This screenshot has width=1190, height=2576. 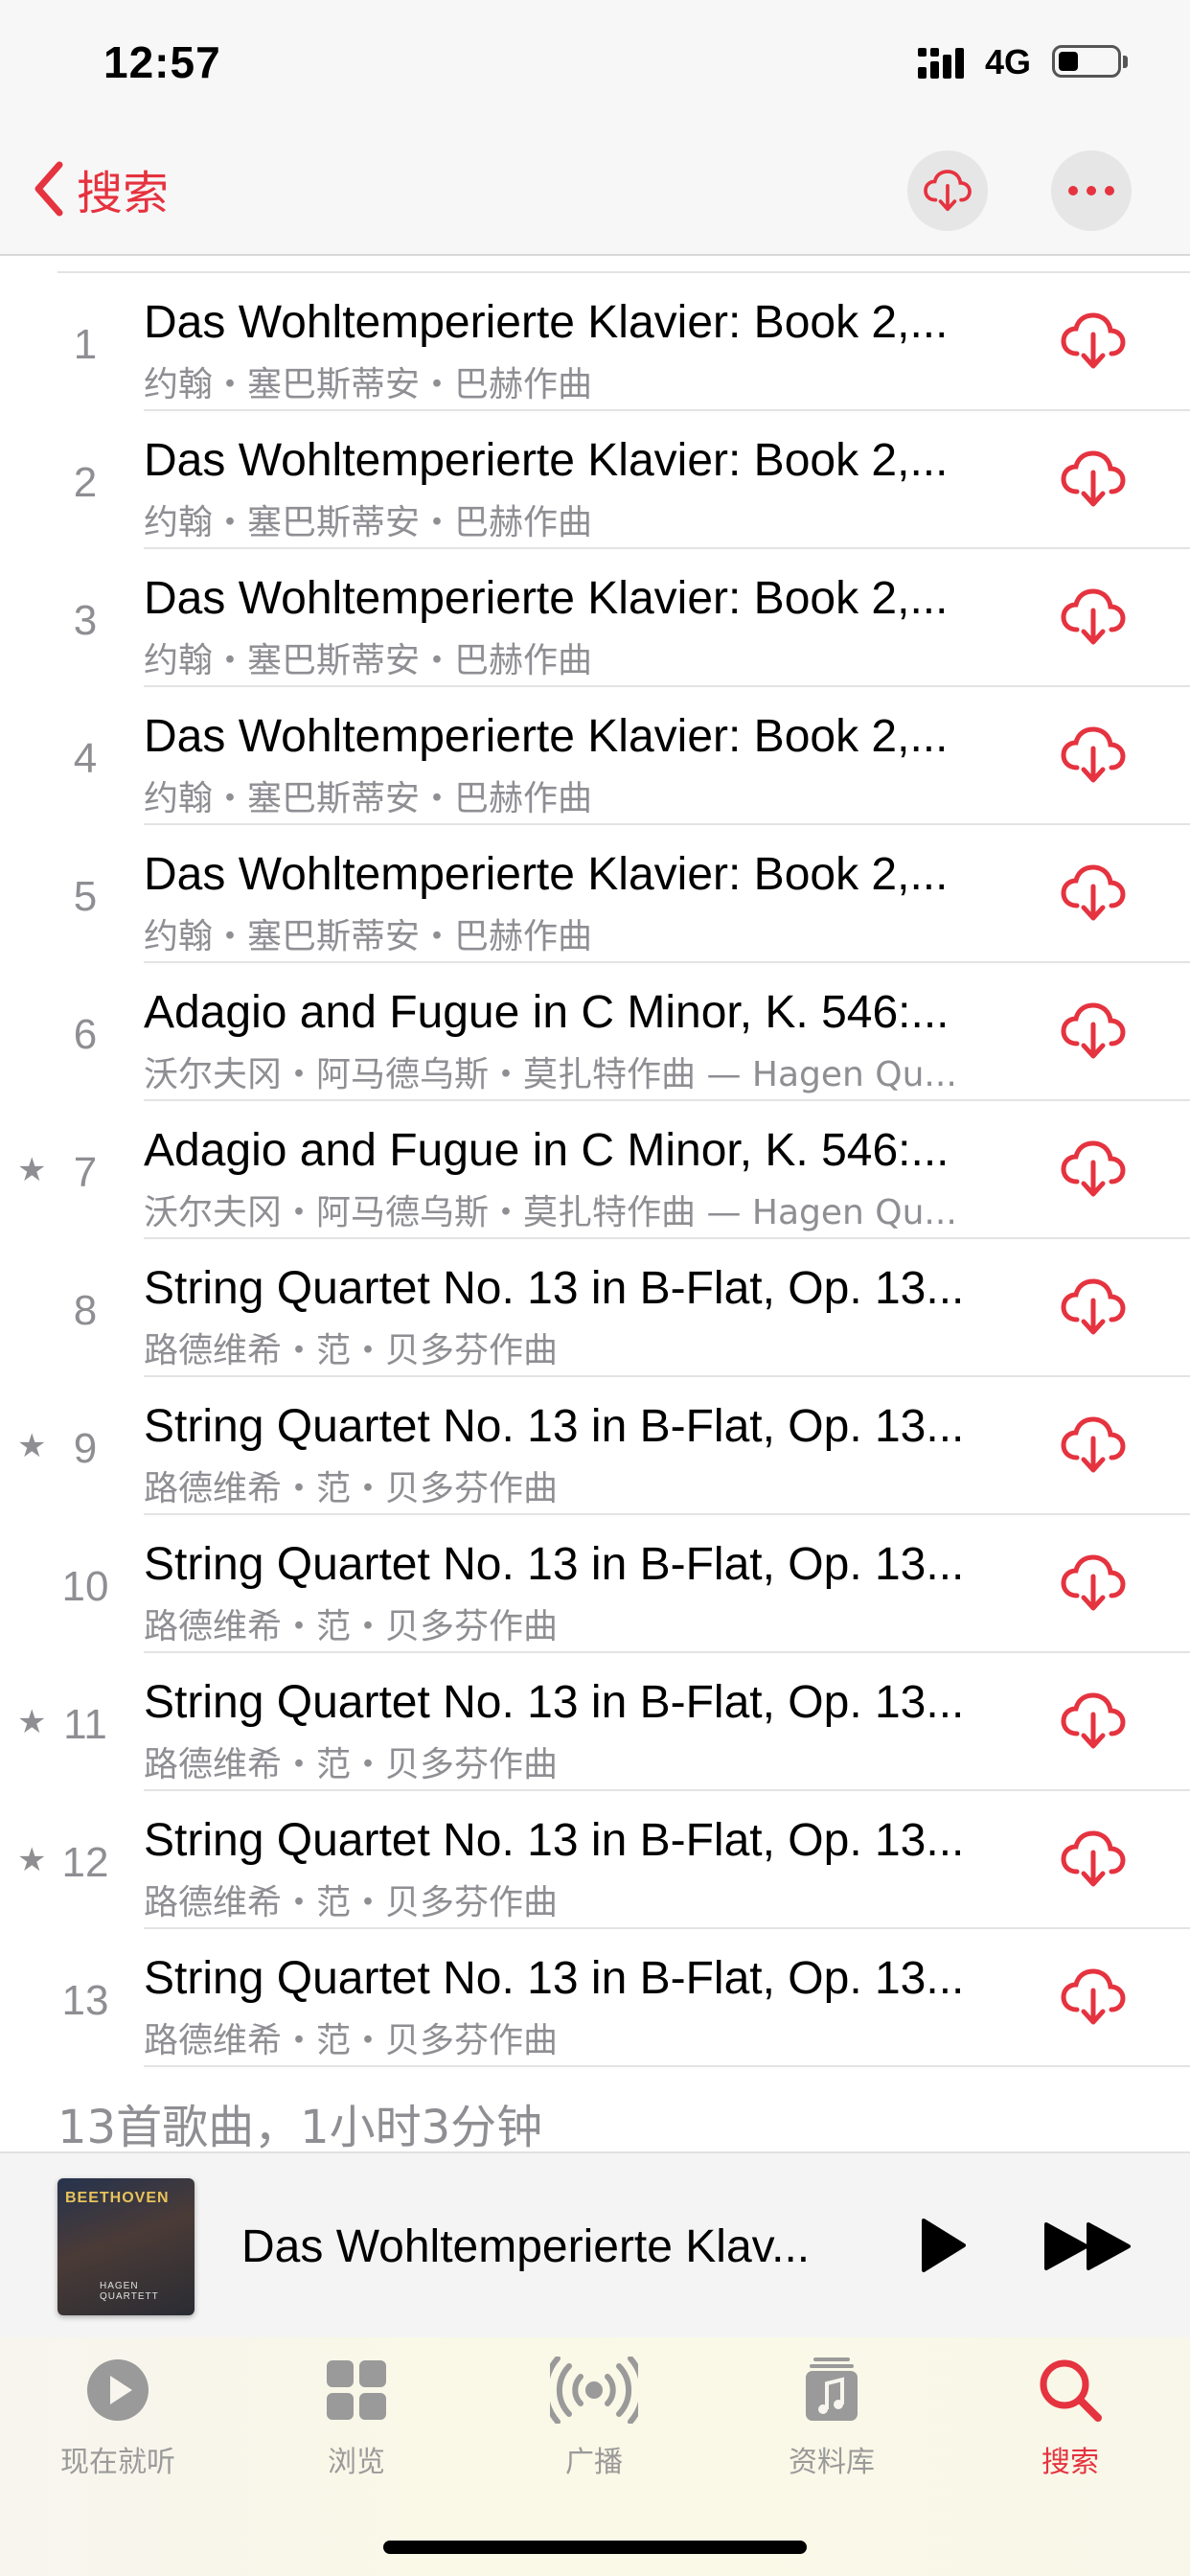 What do you see at coordinates (118, 2390) in the screenshot?
I see `play-circle-icon` at bounding box center [118, 2390].